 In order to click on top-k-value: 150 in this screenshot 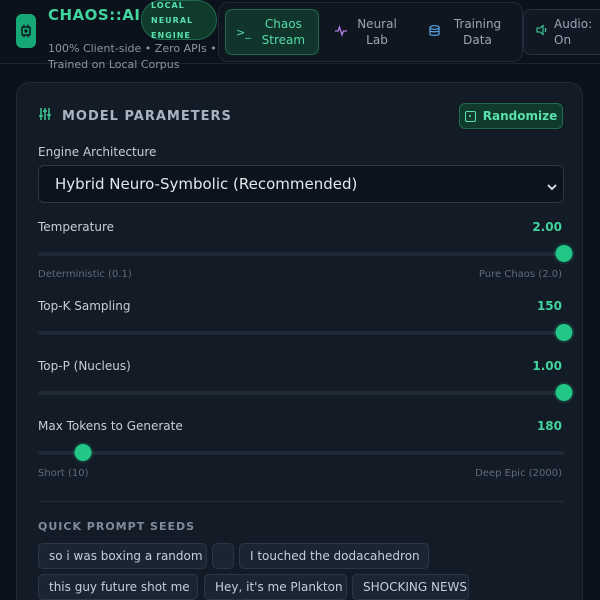, I will do `click(549, 306)`.